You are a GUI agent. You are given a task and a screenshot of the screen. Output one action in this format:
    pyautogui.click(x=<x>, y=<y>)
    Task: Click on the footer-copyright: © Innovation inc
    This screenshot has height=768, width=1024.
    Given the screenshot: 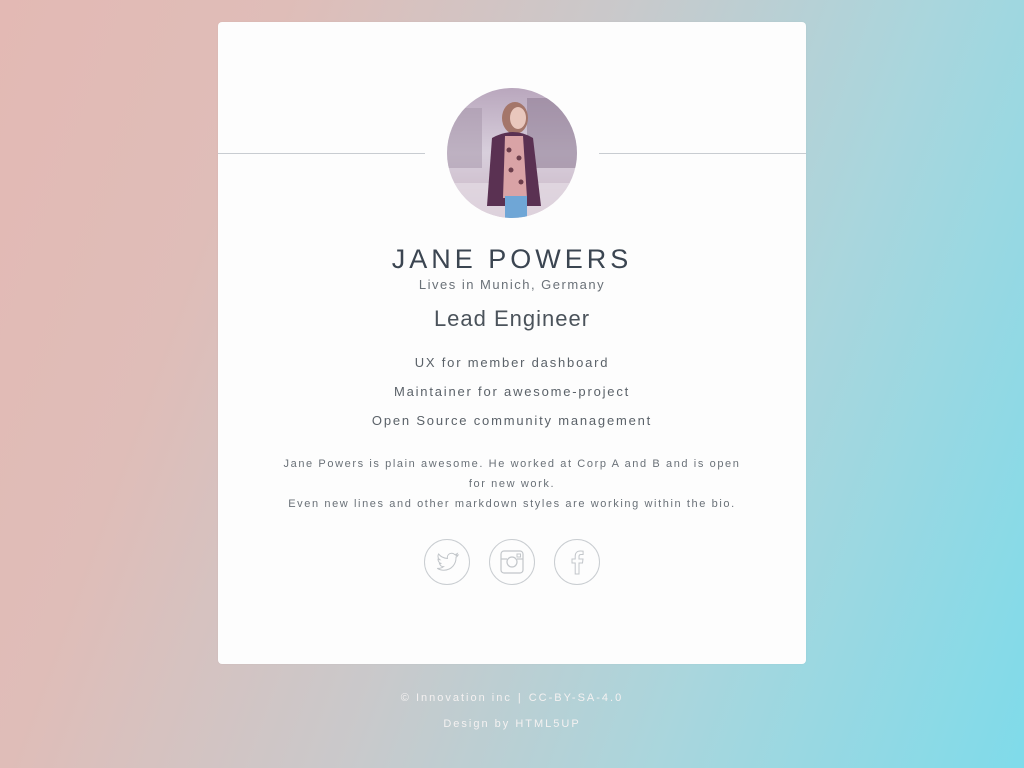 What is the action you would take?
    pyautogui.click(x=456, y=698)
    